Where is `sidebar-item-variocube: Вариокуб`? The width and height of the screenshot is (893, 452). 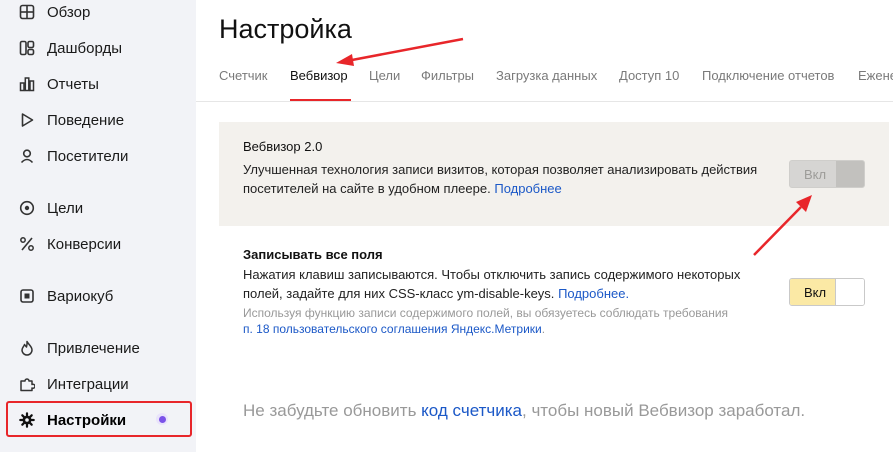
sidebar-item-variocube: Вариокуб is located at coordinates (98, 296).